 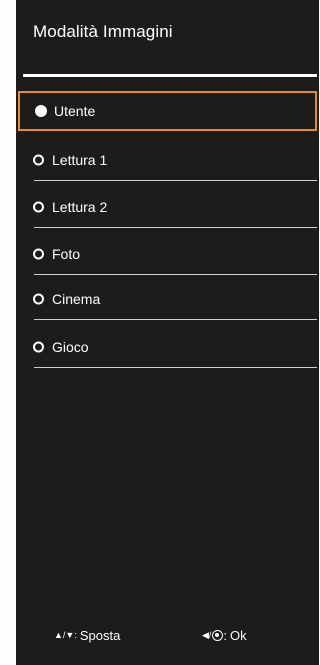 I want to click on option-label: Foto, so click(x=66, y=254).